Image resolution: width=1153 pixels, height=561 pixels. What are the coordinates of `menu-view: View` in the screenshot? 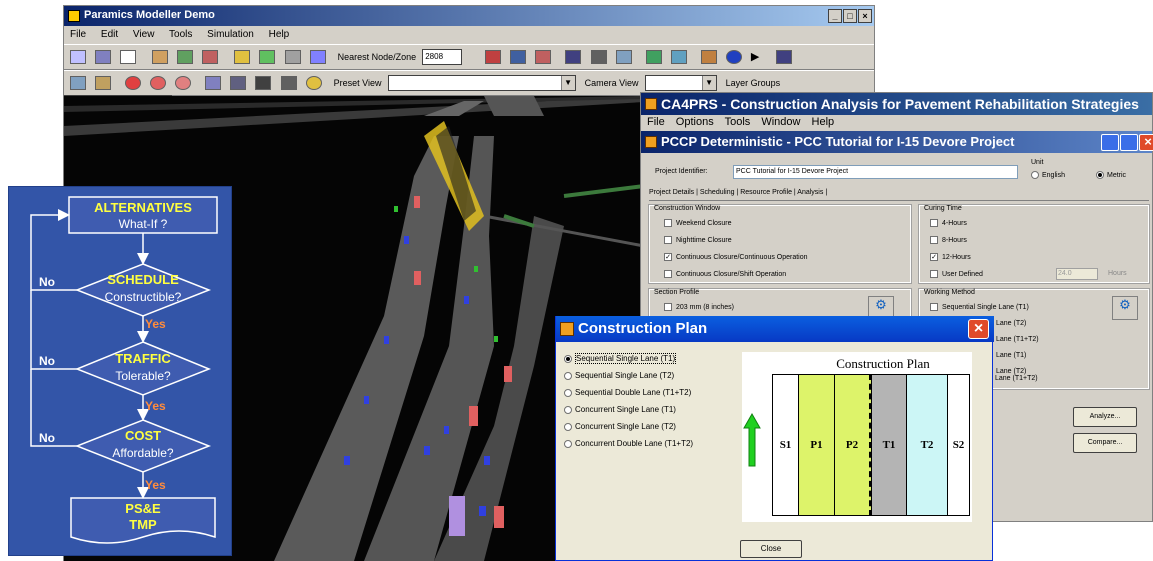 It's located at (144, 34).